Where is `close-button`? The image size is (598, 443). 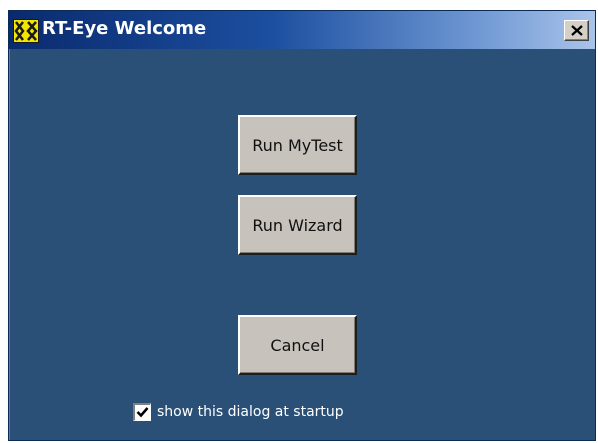 close-button is located at coordinates (576, 30).